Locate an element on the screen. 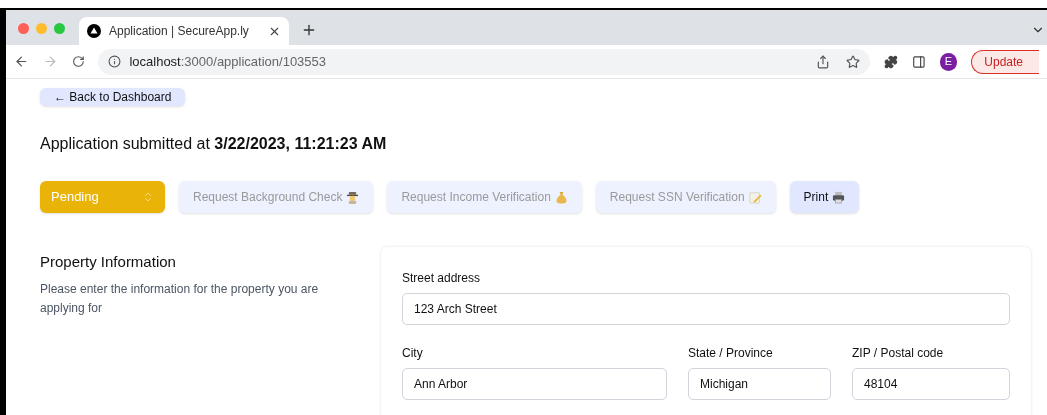  text-input: Ann Arbor is located at coordinates (534, 384).